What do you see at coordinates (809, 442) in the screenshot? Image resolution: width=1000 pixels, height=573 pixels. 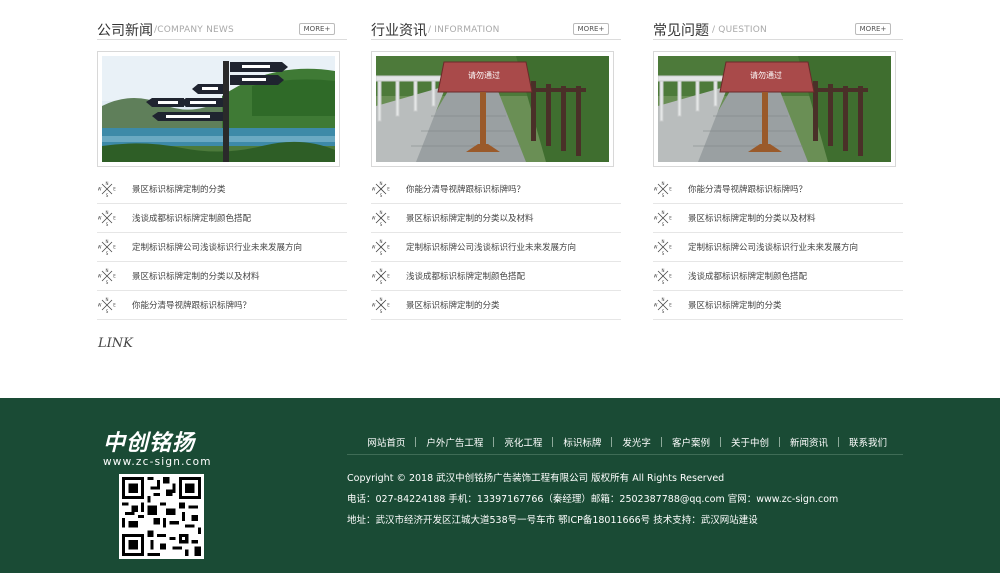 I see `nav-news: 新闻资讯` at bounding box center [809, 442].